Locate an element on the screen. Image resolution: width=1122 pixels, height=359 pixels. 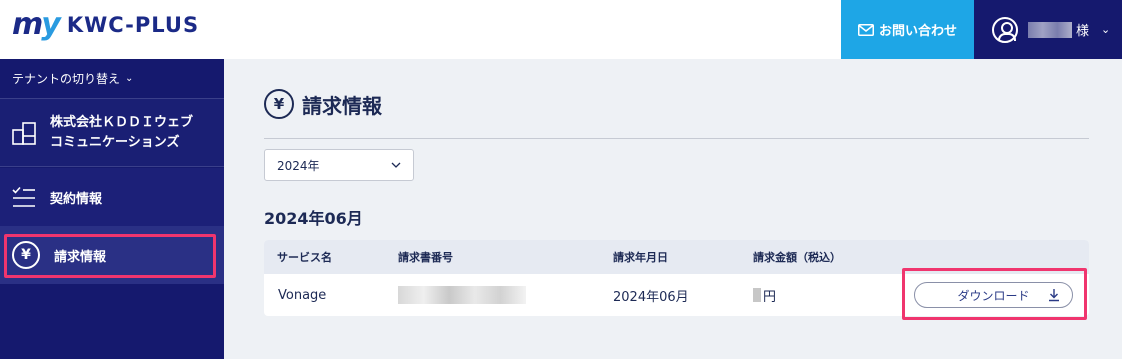
download-button: ダウンロード is located at coordinates (993, 295).